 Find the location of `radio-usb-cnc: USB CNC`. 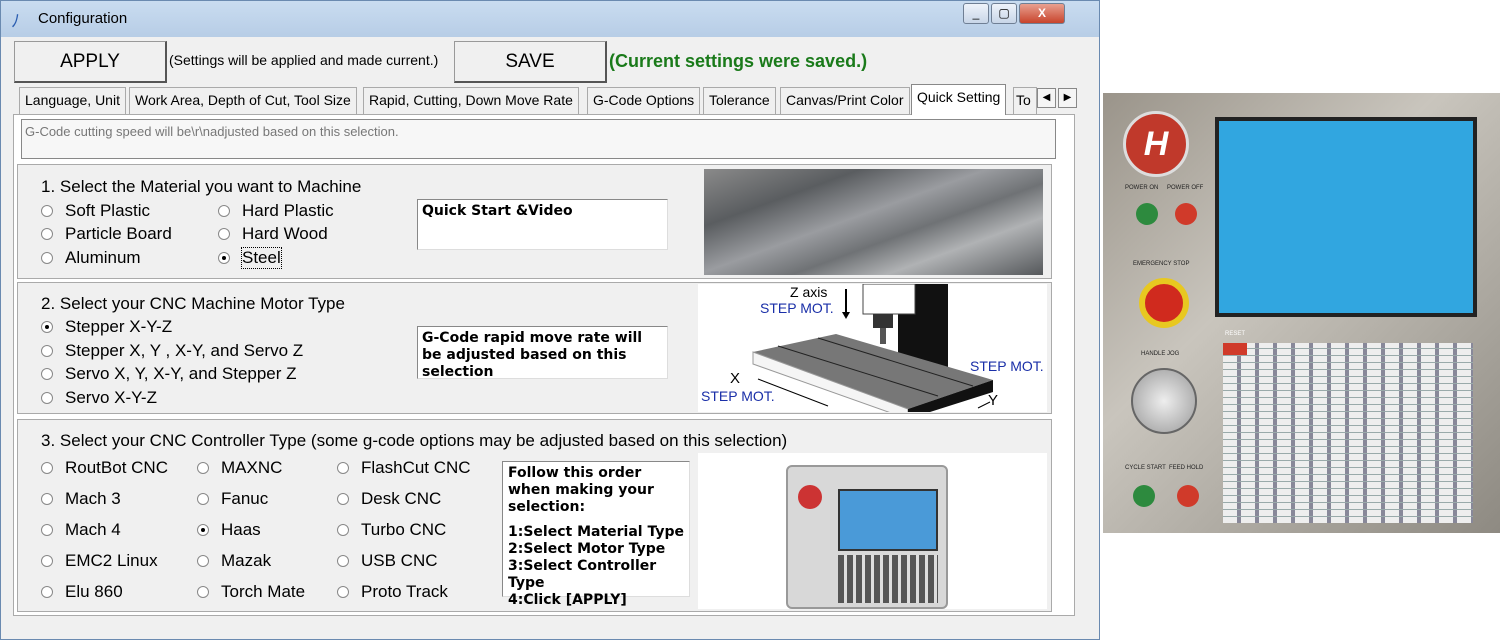

radio-usb-cnc: USB CNC is located at coordinates (387, 561).